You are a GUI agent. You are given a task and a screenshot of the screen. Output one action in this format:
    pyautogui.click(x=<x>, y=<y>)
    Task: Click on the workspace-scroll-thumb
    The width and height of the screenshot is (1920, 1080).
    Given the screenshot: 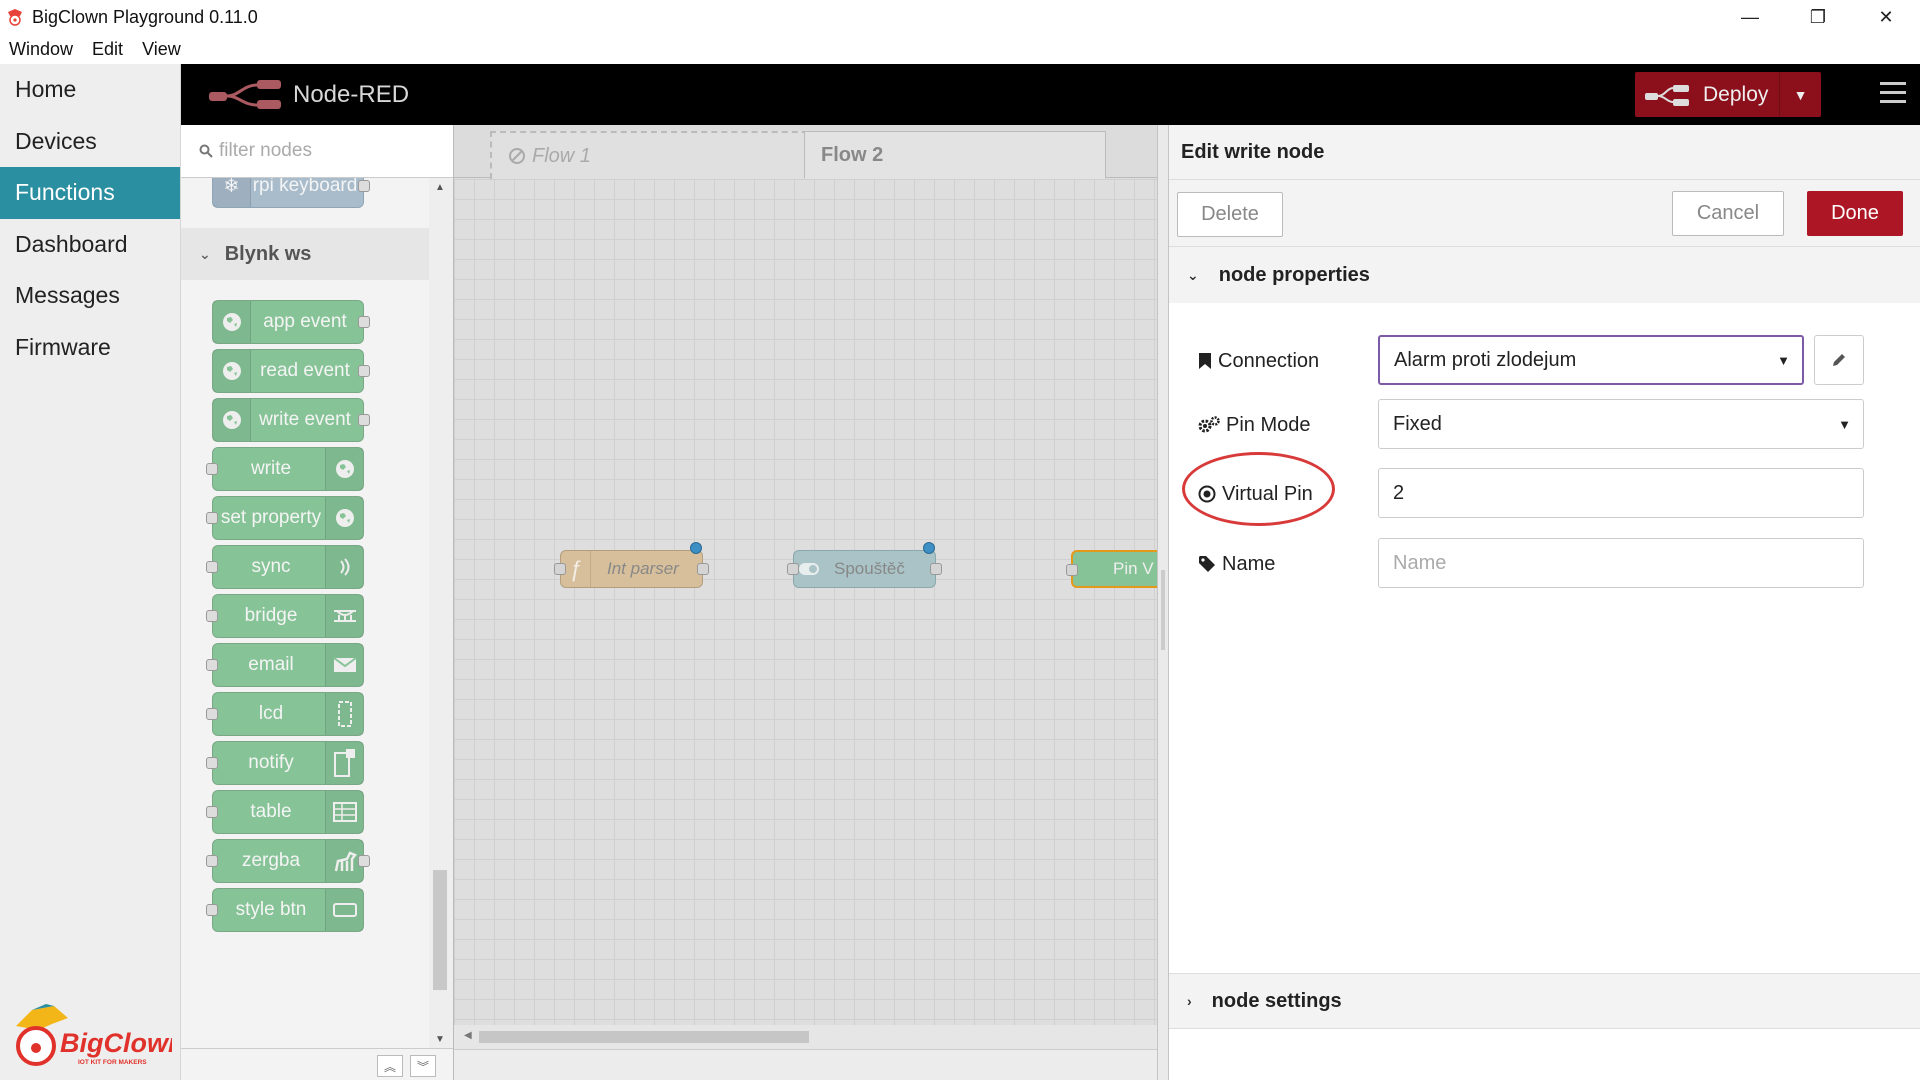 What is the action you would take?
    pyautogui.click(x=644, y=1037)
    